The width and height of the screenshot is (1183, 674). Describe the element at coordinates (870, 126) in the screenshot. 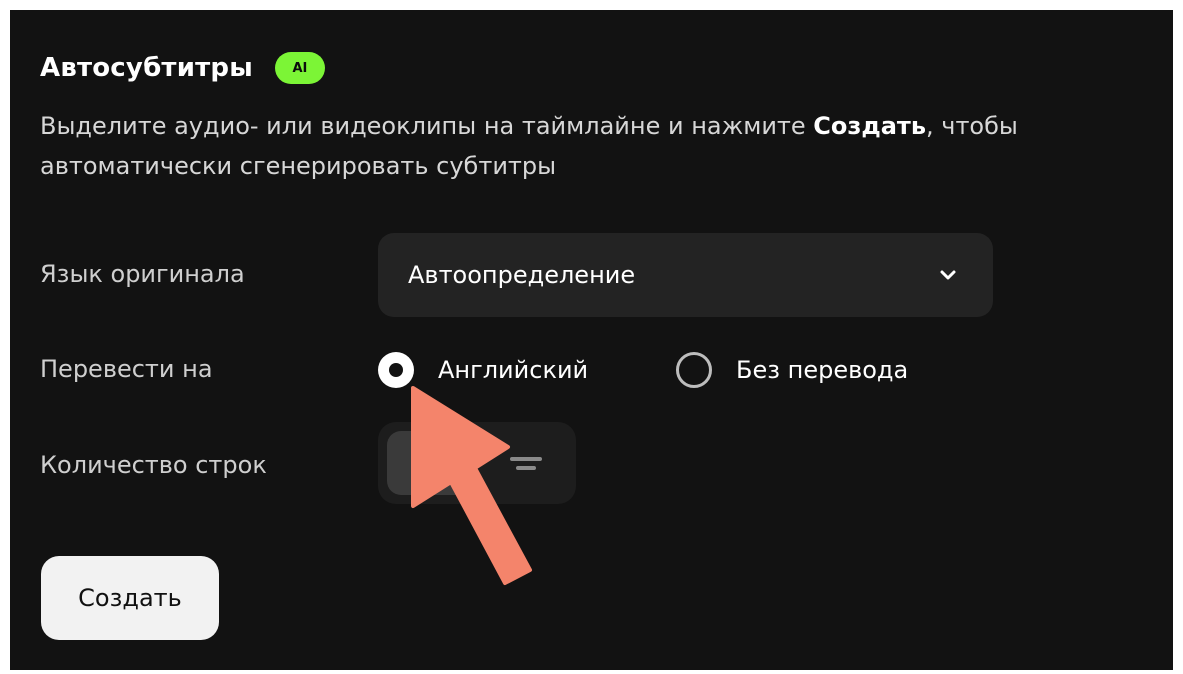

I see `description-bold: Создать` at that location.